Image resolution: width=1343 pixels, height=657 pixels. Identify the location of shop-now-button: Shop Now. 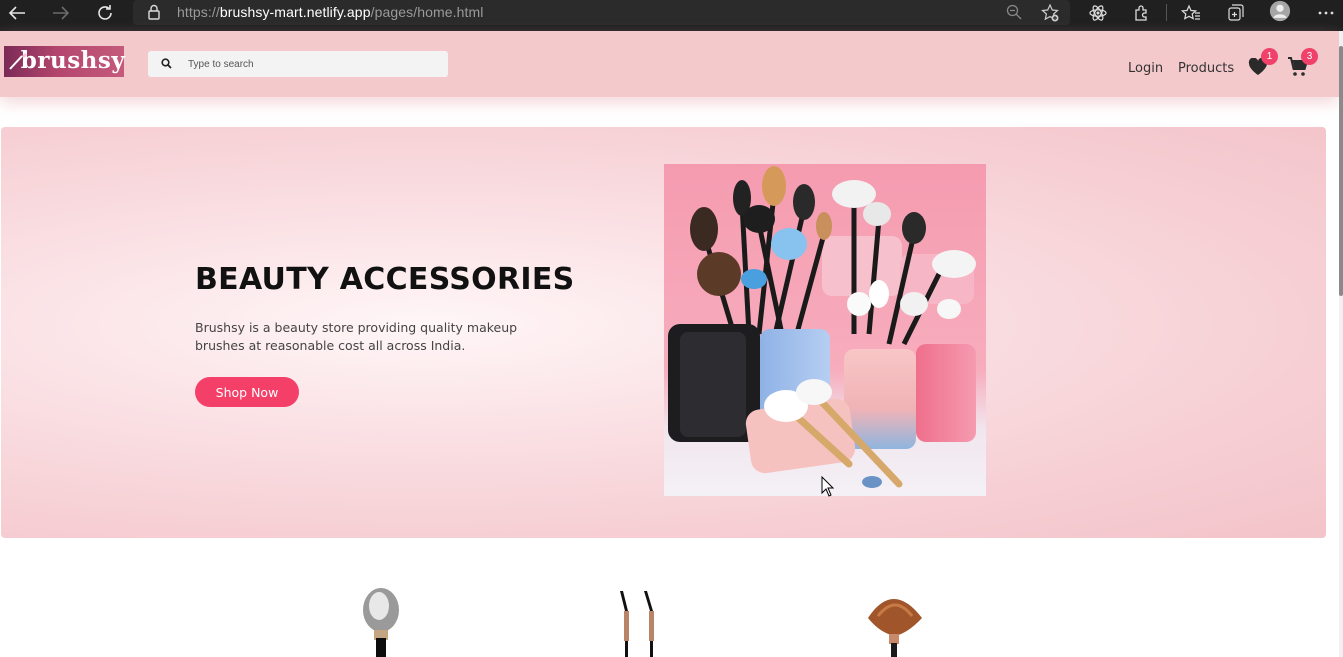
(247, 392).